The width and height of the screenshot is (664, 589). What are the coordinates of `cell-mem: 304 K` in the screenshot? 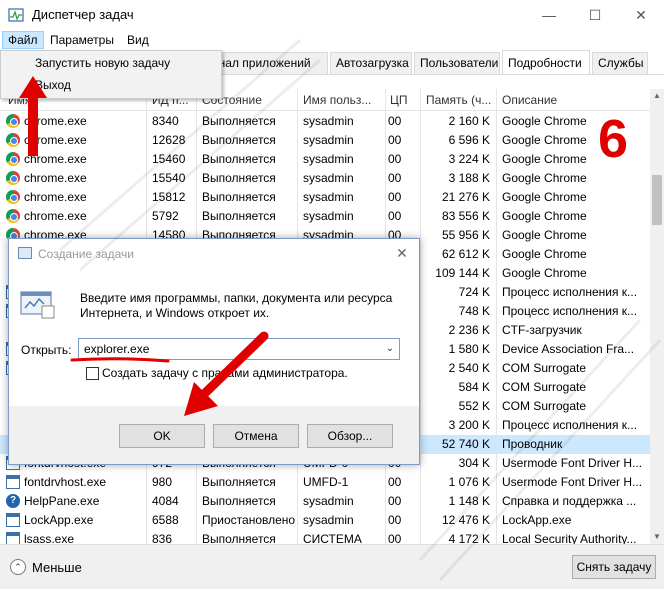 It's located at (474, 463).